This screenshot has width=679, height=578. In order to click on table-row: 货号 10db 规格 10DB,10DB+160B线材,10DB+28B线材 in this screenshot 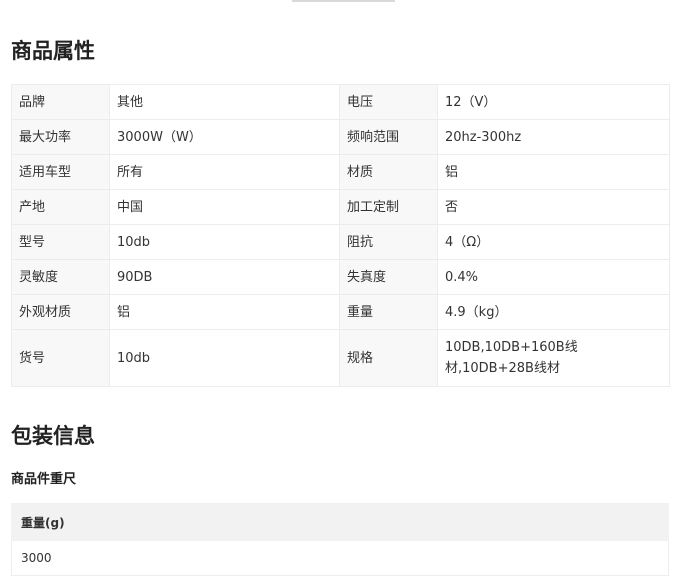, I will do `click(340, 358)`.